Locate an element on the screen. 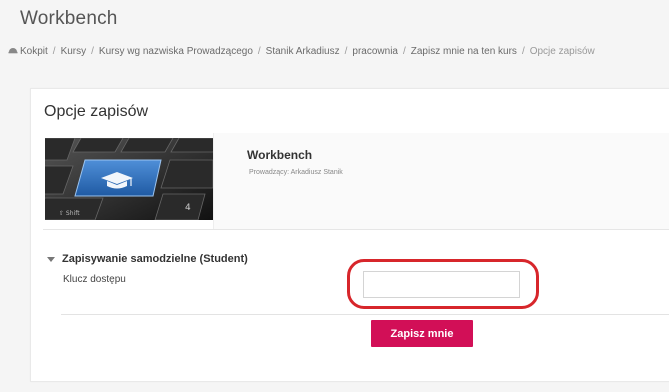 Image resolution: width=669 pixels, height=392 pixels. course-image: ⇧ Shift 4 is located at coordinates (129, 179).